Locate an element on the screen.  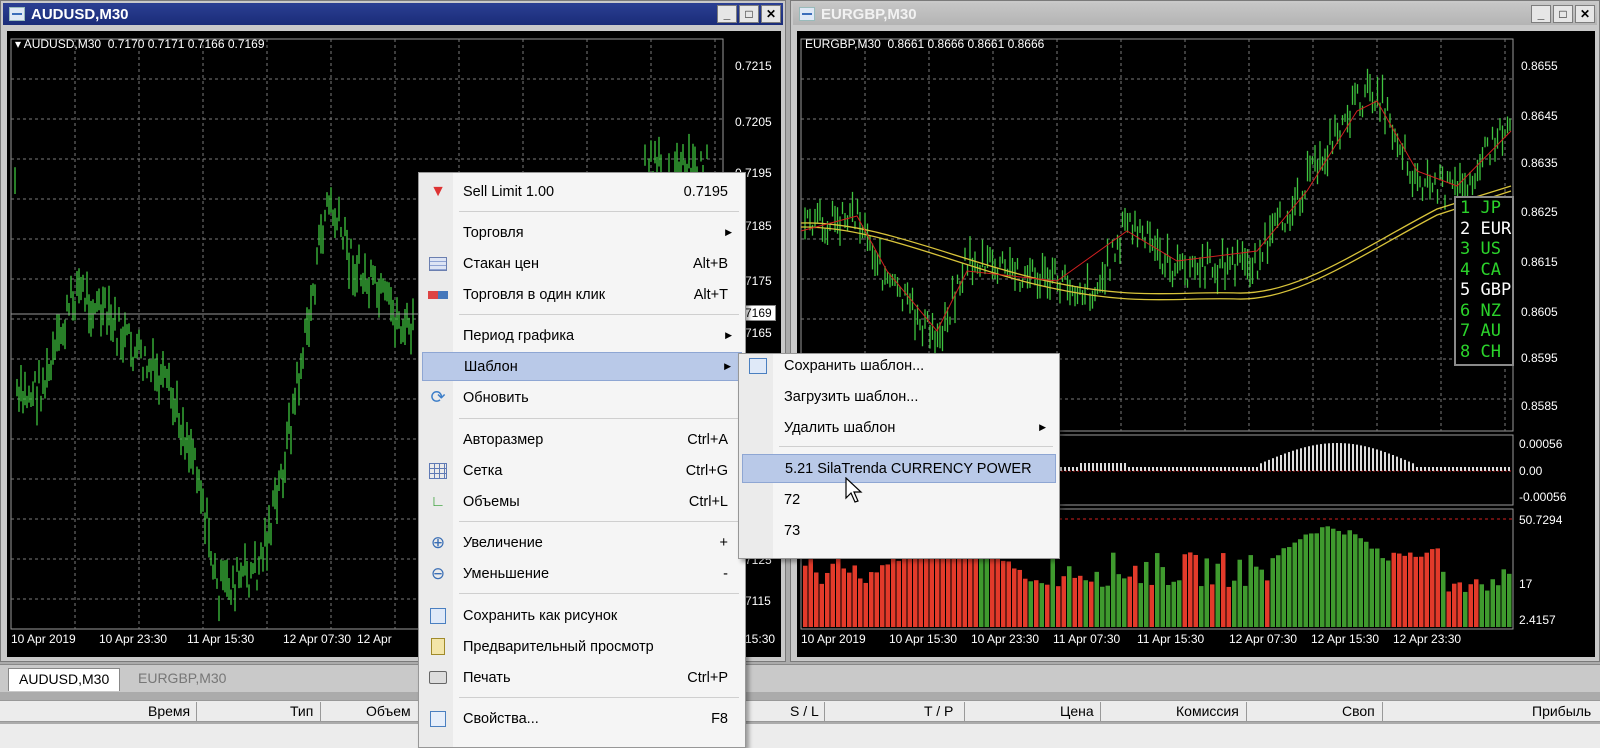
price-tick-label: 0.8645 is located at coordinates (1539, 116).